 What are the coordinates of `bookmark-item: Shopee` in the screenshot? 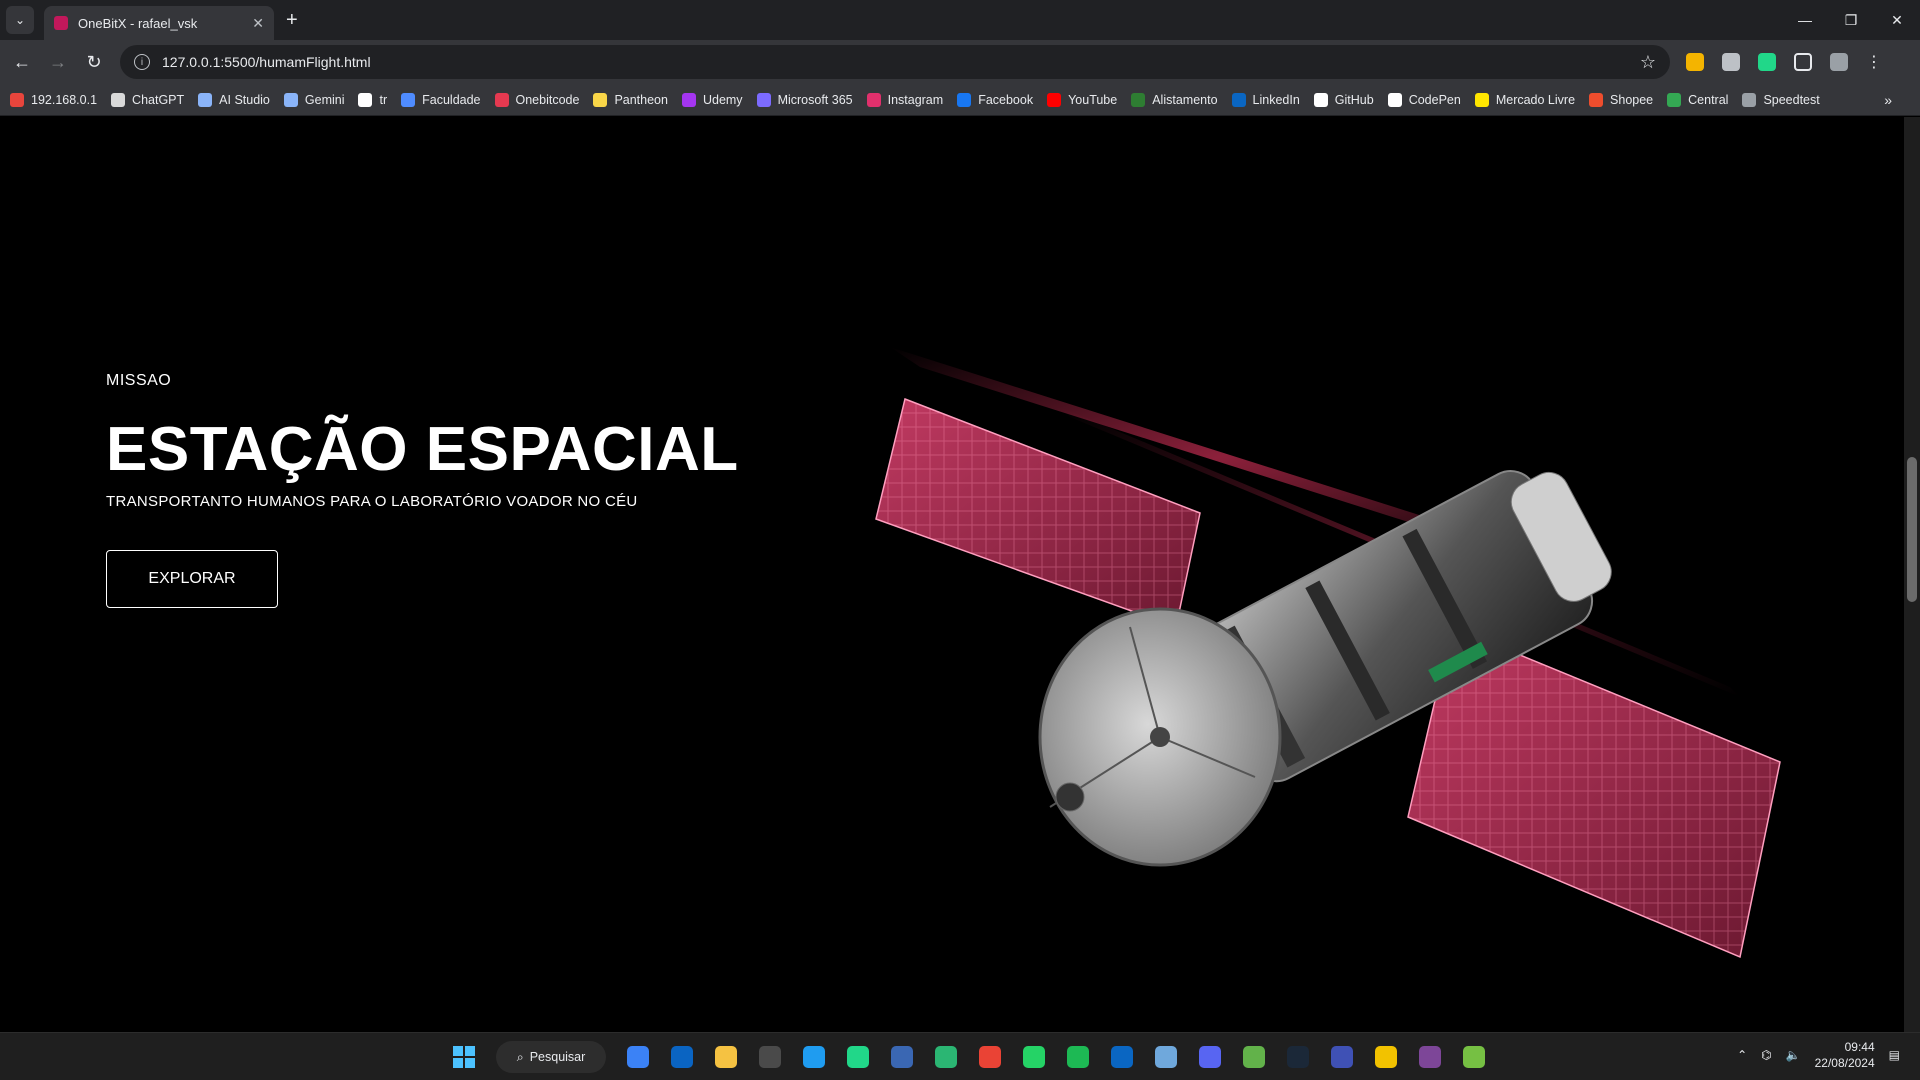 It's located at (1621, 99).